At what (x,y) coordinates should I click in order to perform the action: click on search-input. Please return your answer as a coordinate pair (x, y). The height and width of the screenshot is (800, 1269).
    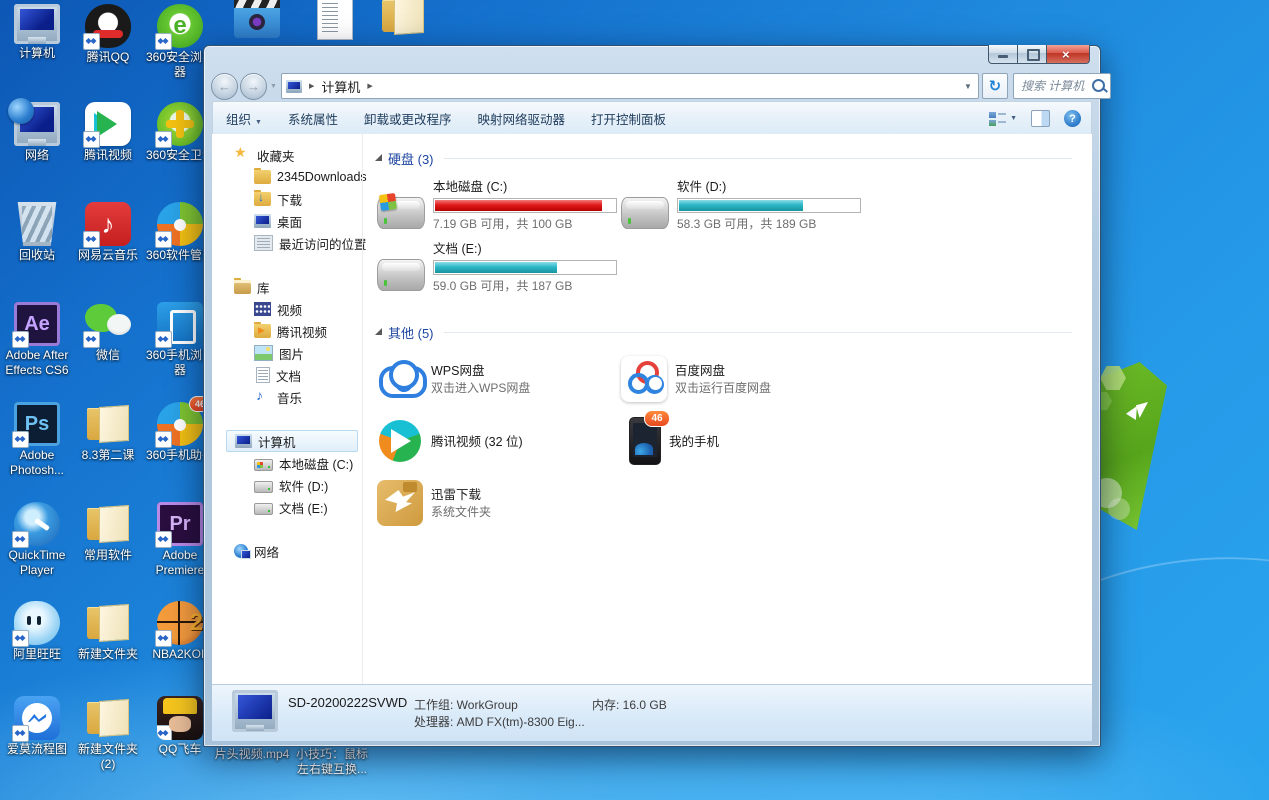
    Looking at the image, I should click on (1056, 86).